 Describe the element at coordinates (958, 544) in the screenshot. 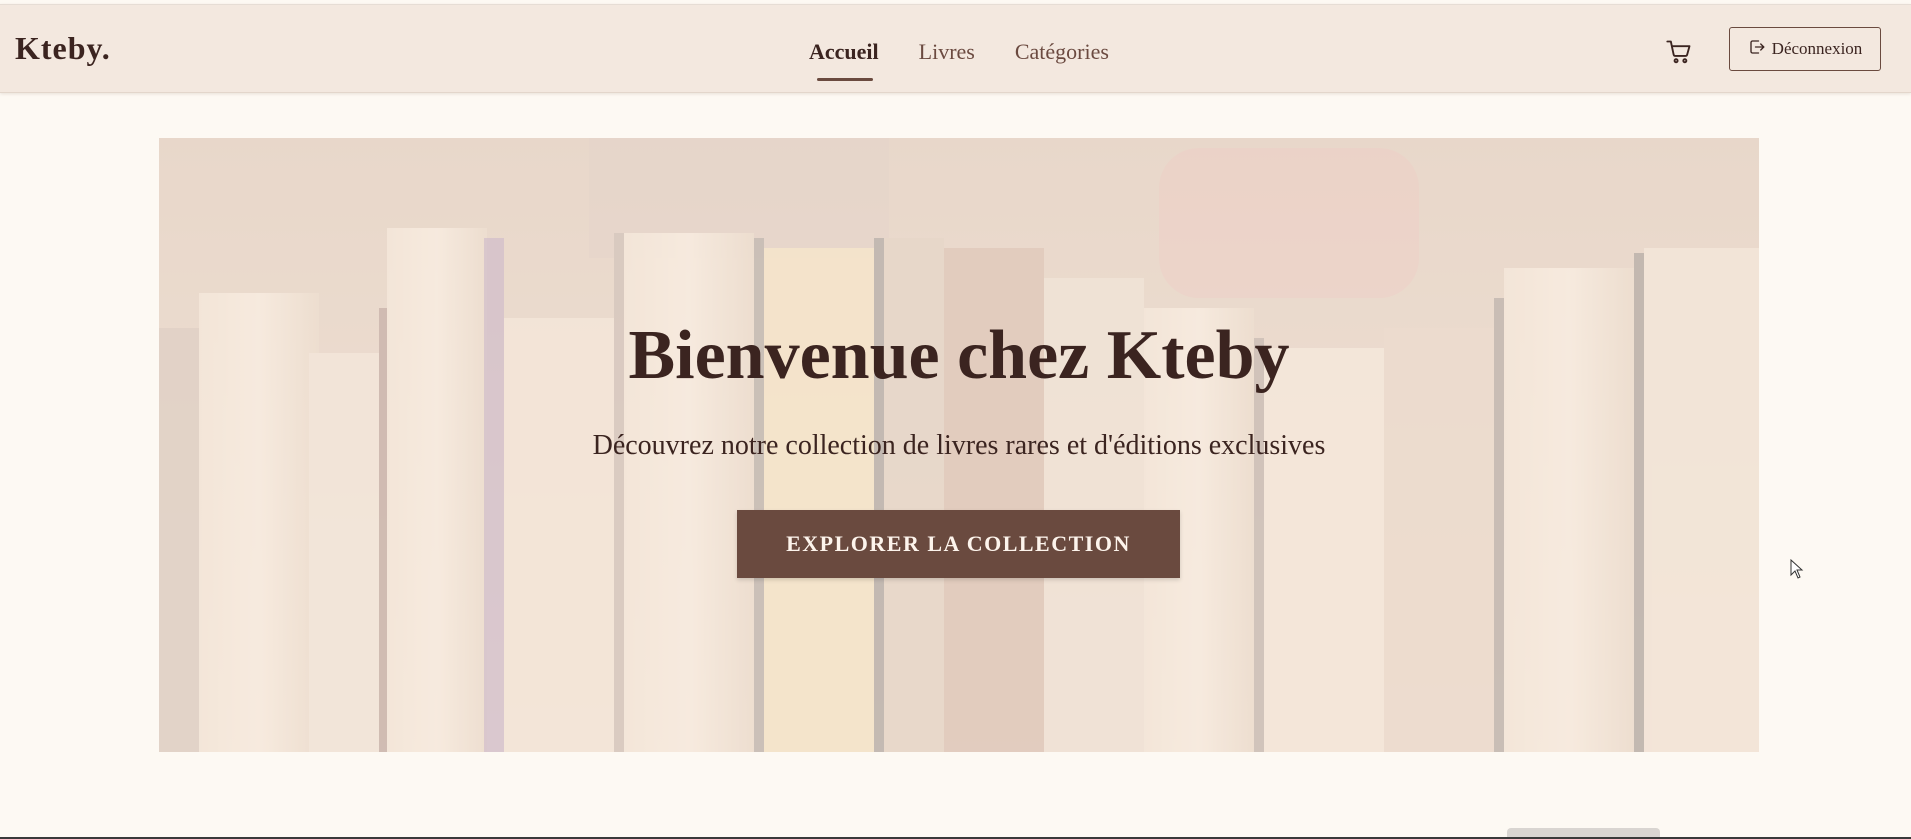

I see `explore-collection-button: EXPLORER LA COLLECTION` at that location.